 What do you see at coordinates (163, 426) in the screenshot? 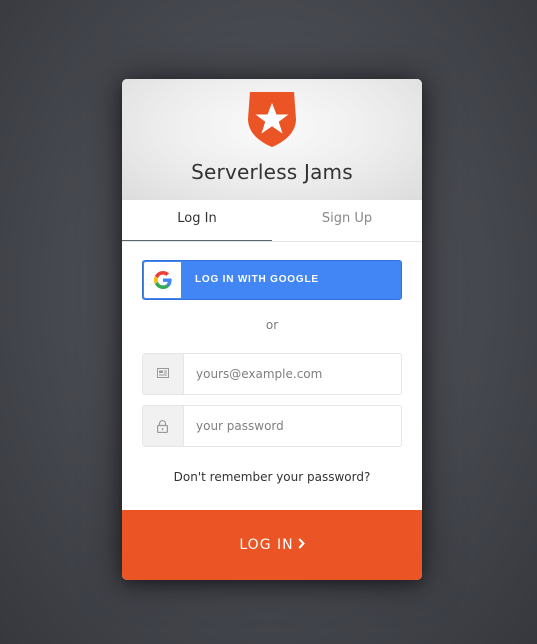
I see `lock-icon` at bounding box center [163, 426].